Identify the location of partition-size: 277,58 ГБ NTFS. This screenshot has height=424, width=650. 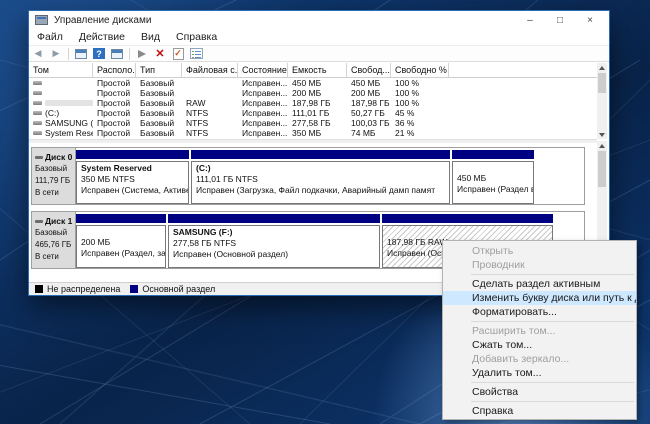
(205, 243).